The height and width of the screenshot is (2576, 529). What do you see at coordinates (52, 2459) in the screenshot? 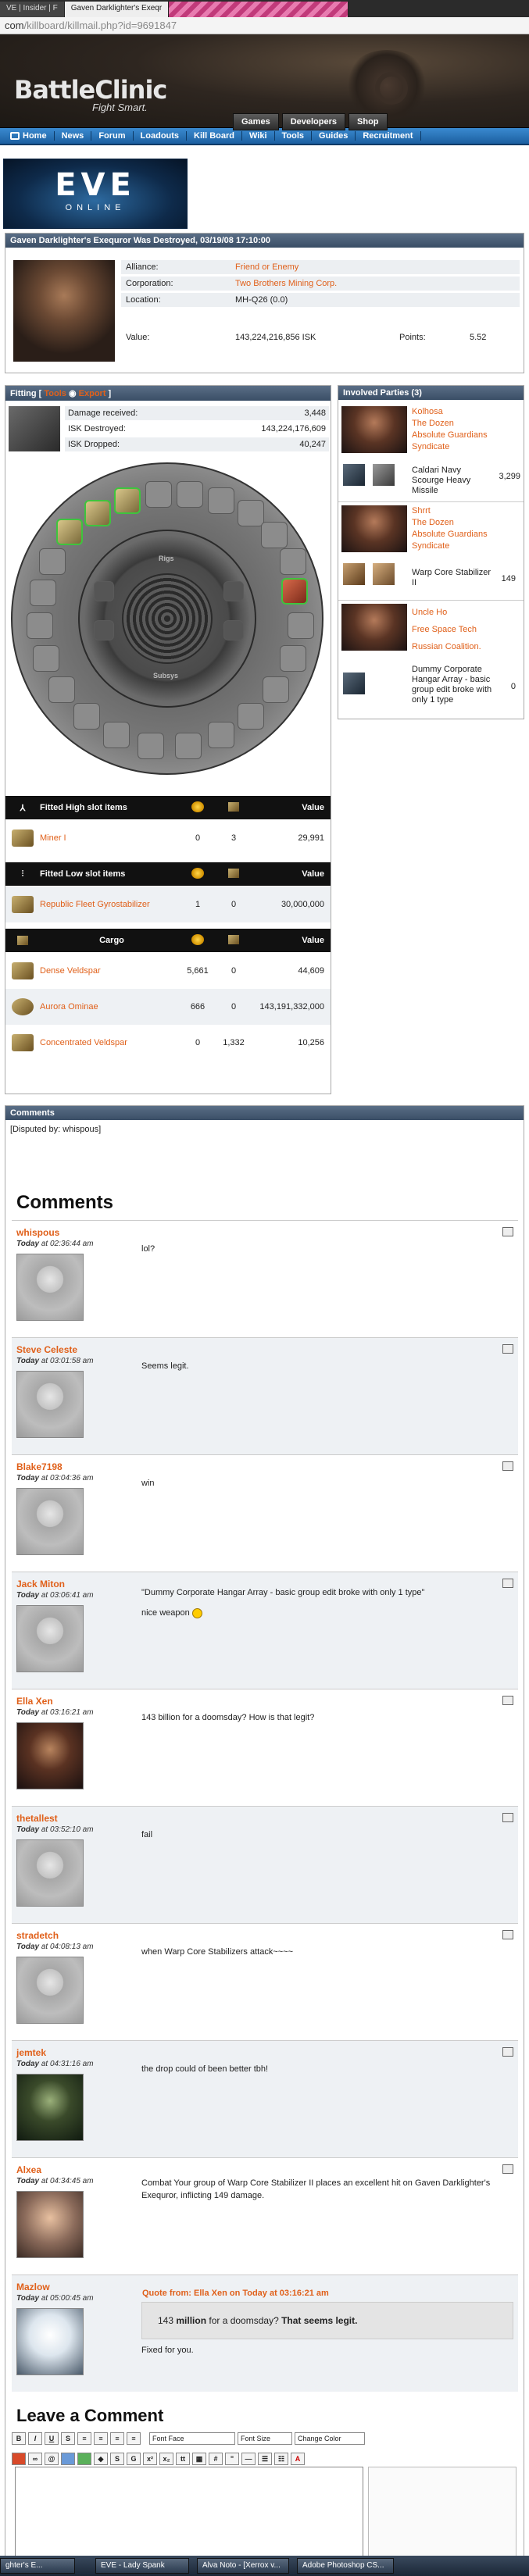
I see `email-icon: @` at bounding box center [52, 2459].